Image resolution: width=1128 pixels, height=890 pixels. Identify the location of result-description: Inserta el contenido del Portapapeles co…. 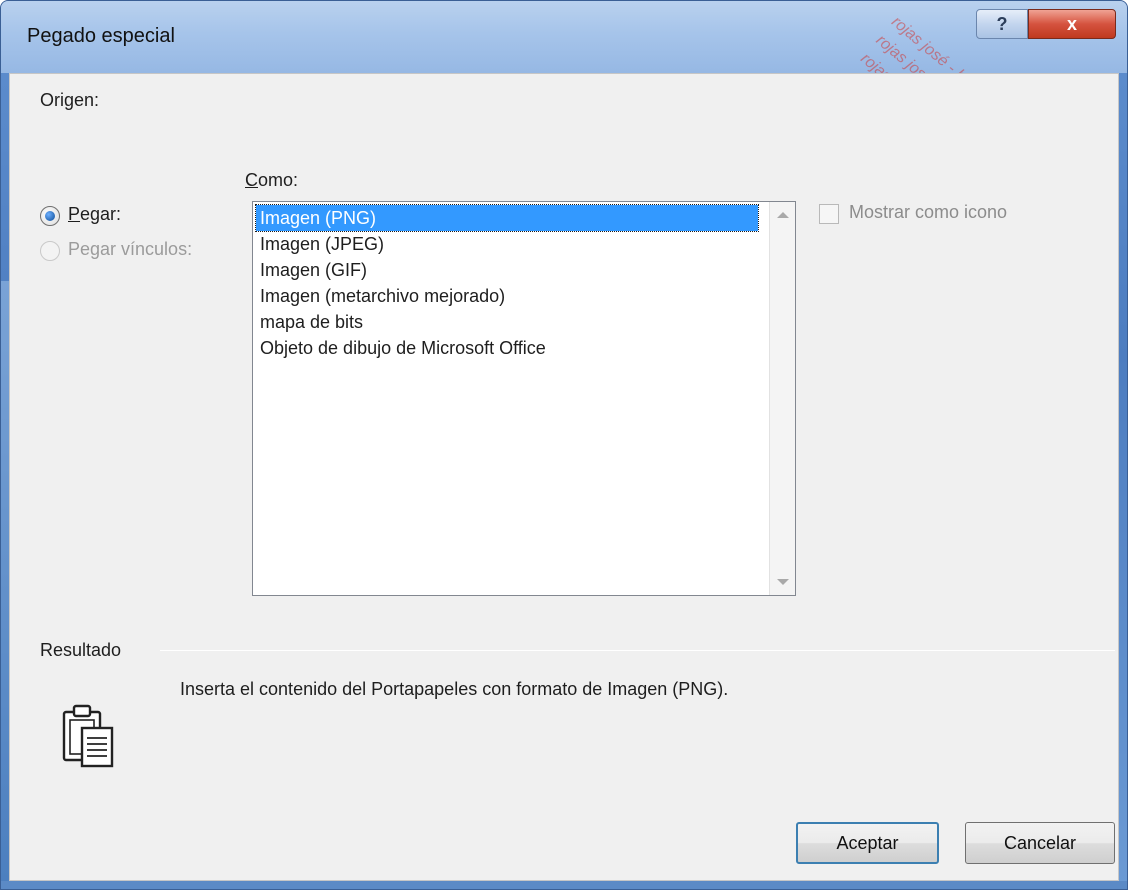
(454, 689).